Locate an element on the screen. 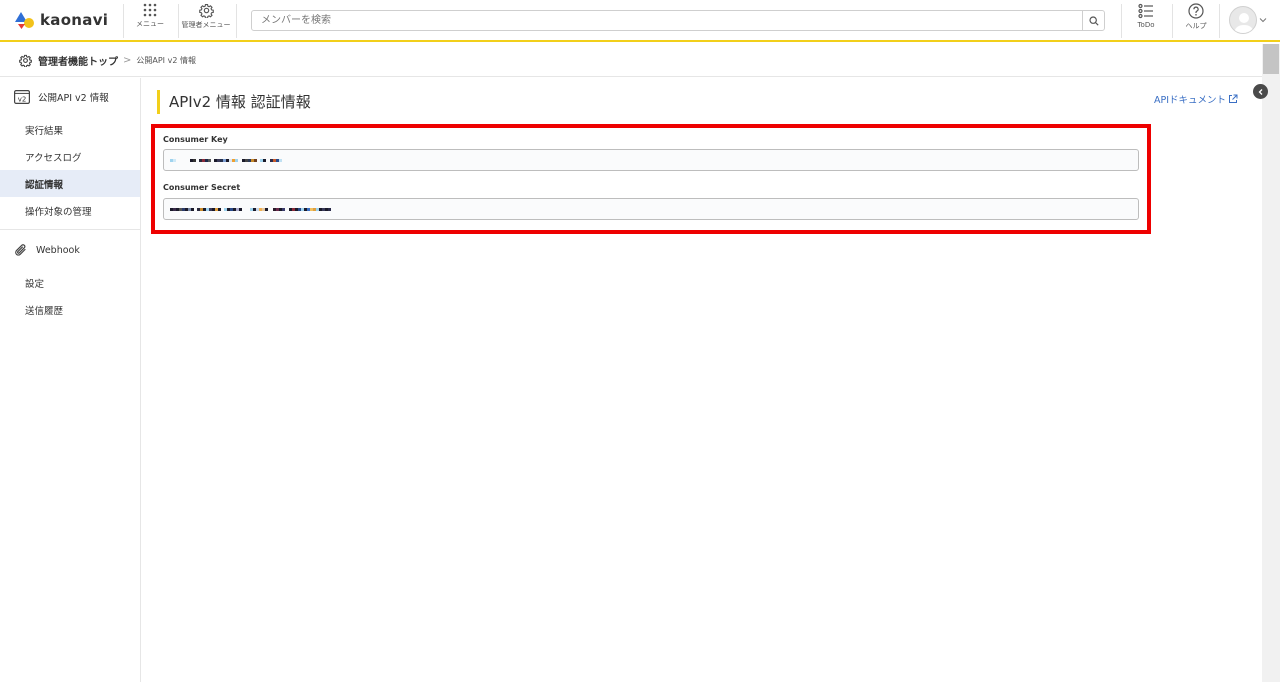 The image size is (1280, 682). admin-menu-button: 管理者メニュー is located at coordinates (206, 21).